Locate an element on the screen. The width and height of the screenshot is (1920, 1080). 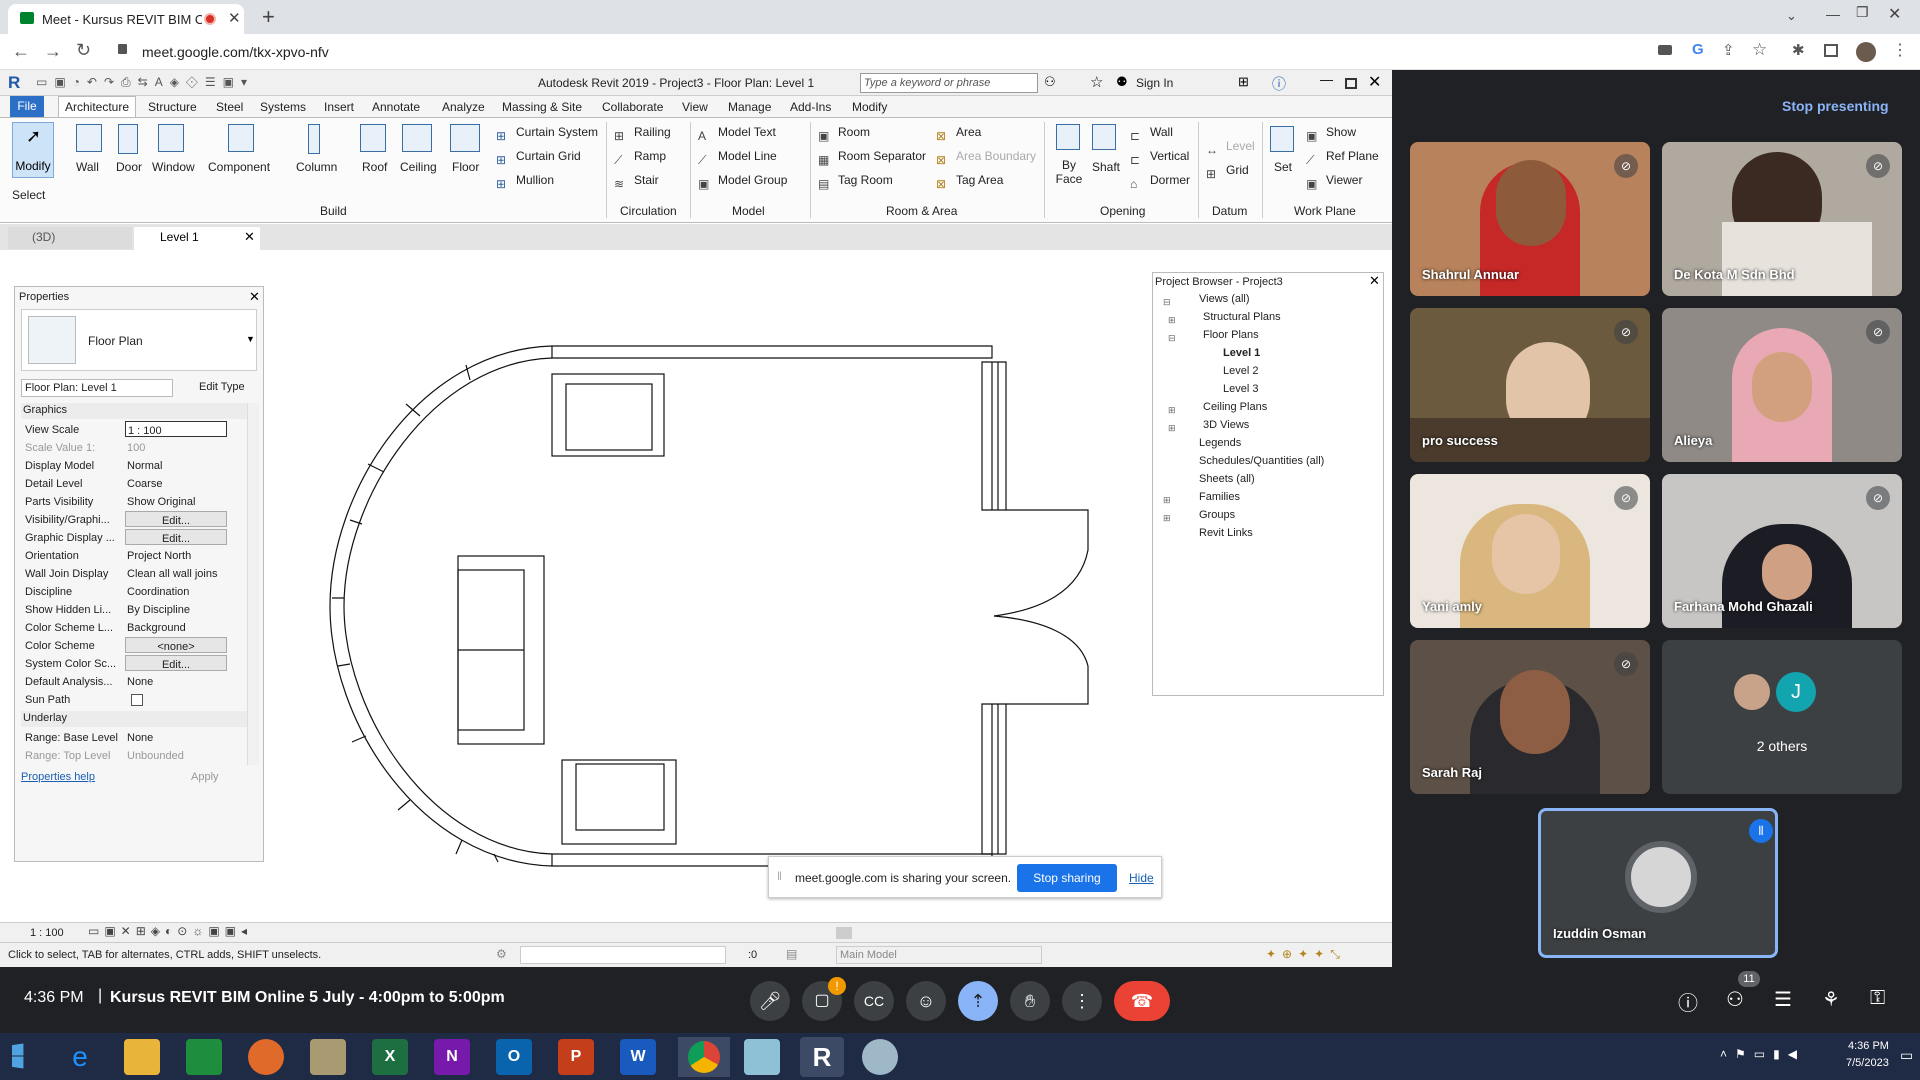
host-controls-icon: ⚿ is located at coordinates (1877, 998).